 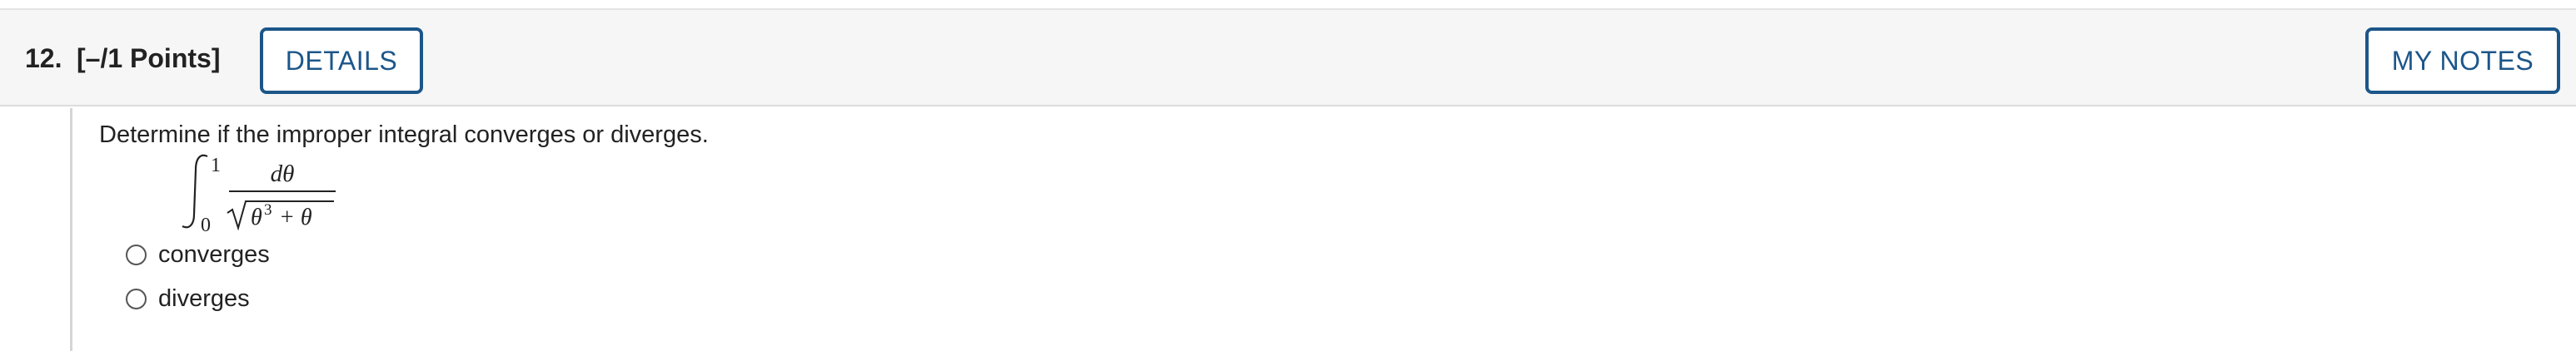 I want to click on details-button: DETAILS, so click(x=341, y=60).